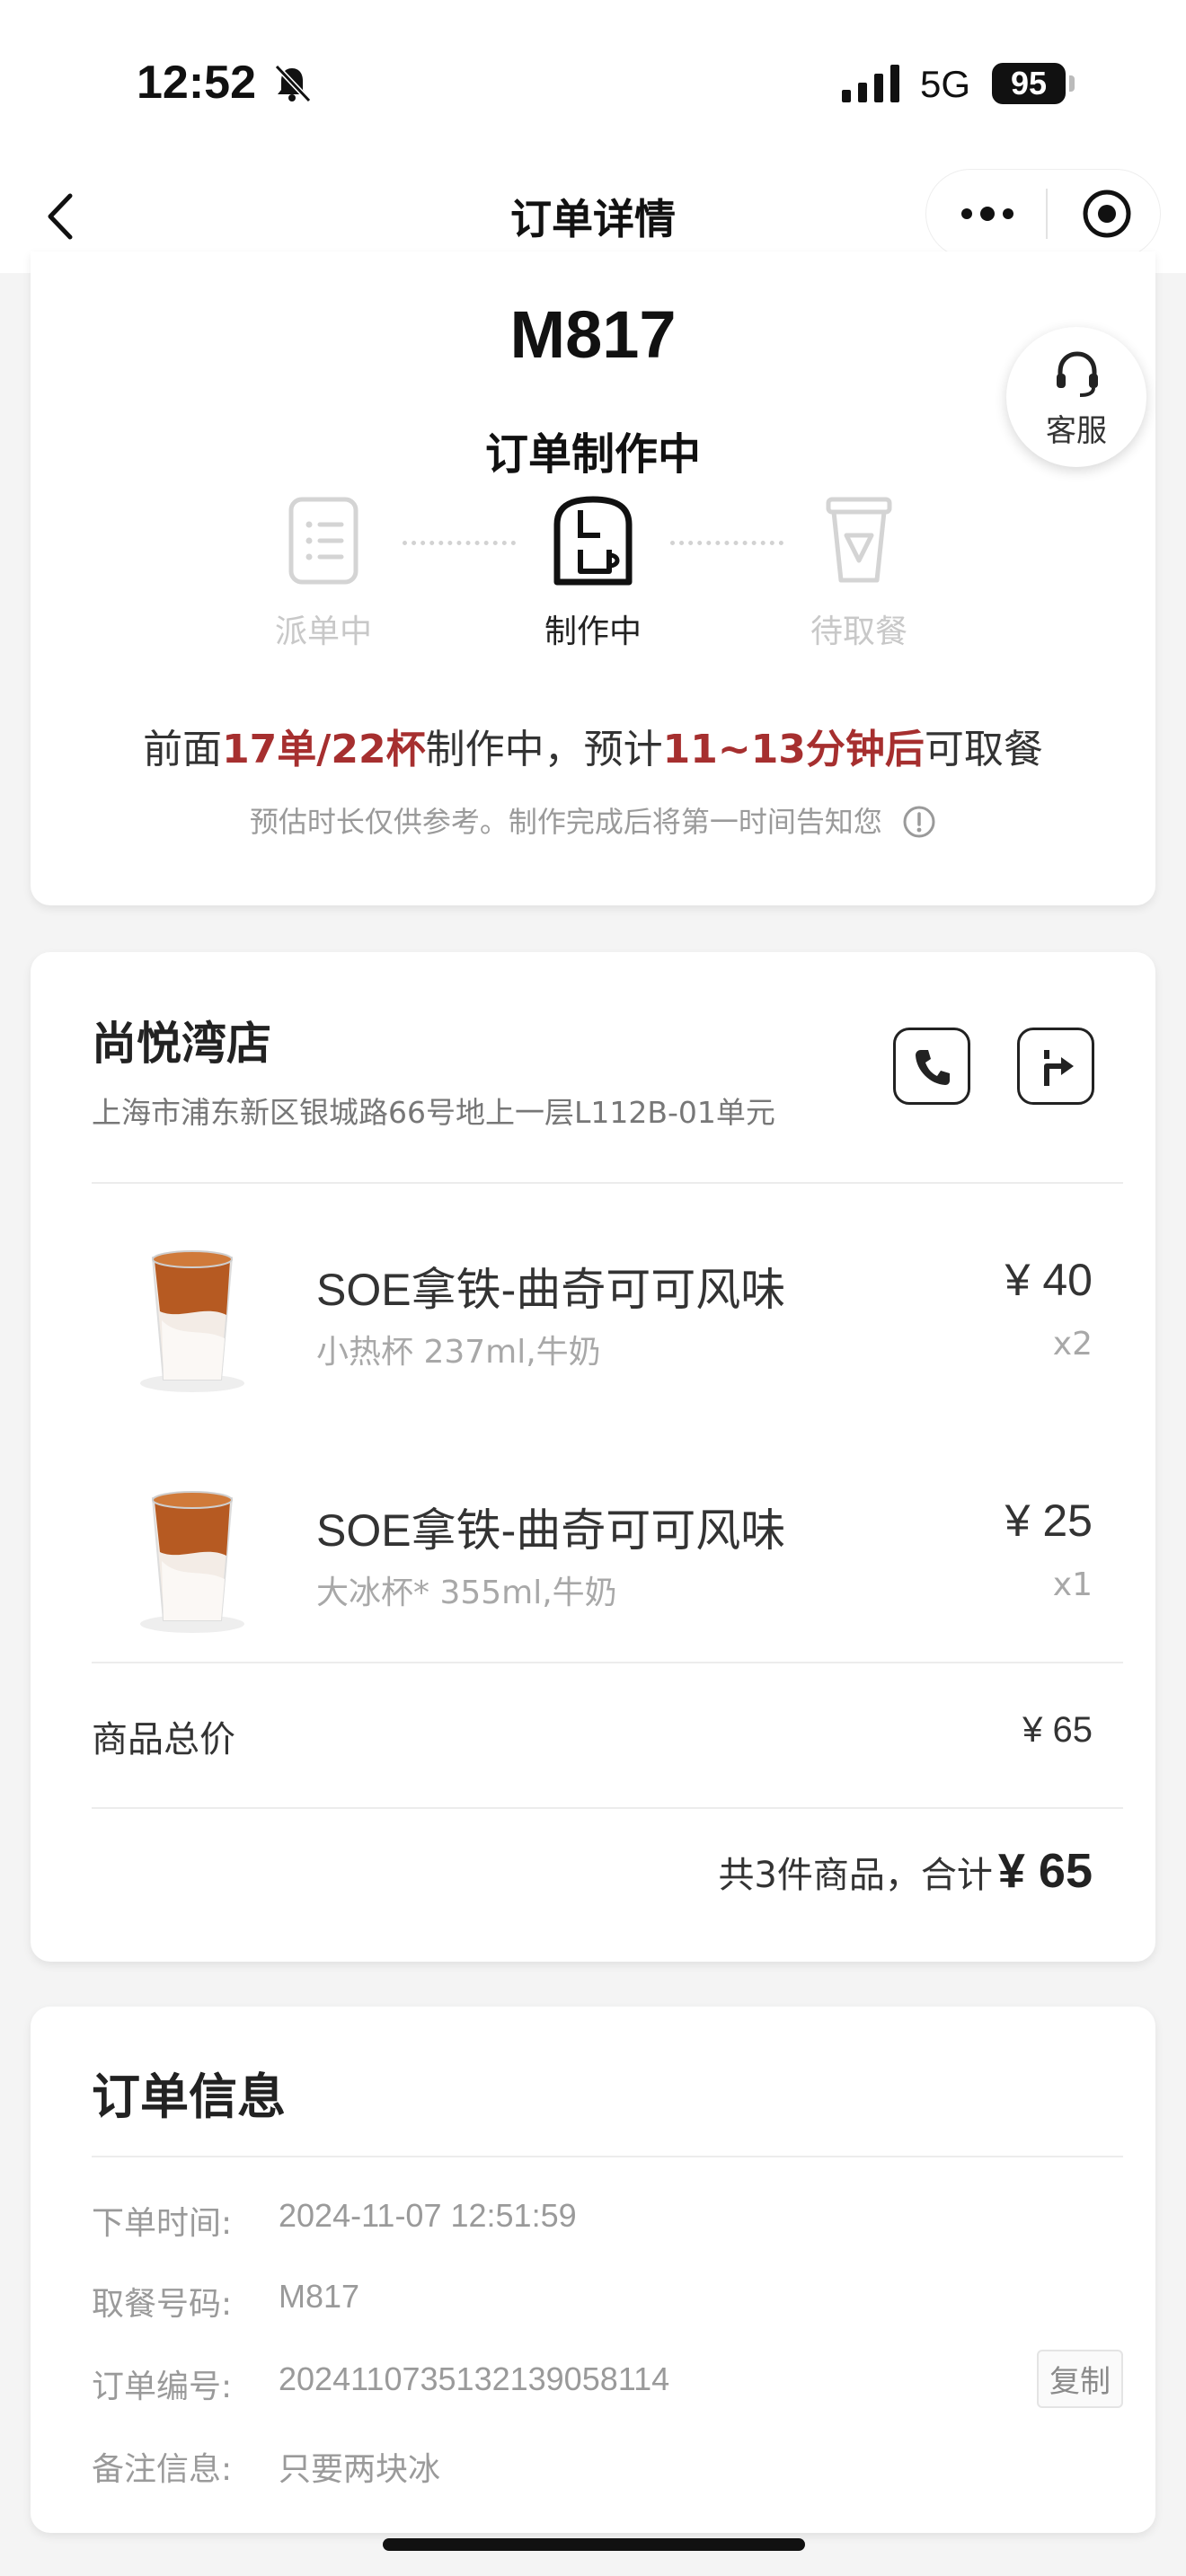 The image size is (1186, 2576). I want to click on list-item: SOE拿铁-曲奇可可风味 小热杯 237ml,牛奶 ¥ 40 x2, so click(593, 1320).